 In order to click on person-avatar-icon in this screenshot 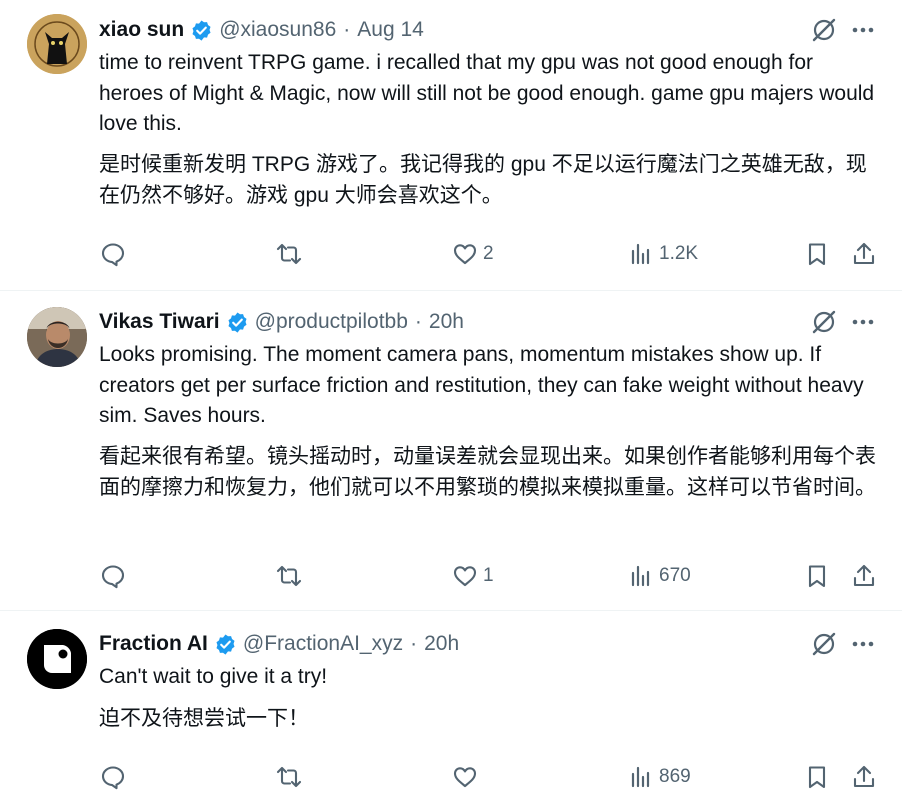, I will do `click(57, 337)`.